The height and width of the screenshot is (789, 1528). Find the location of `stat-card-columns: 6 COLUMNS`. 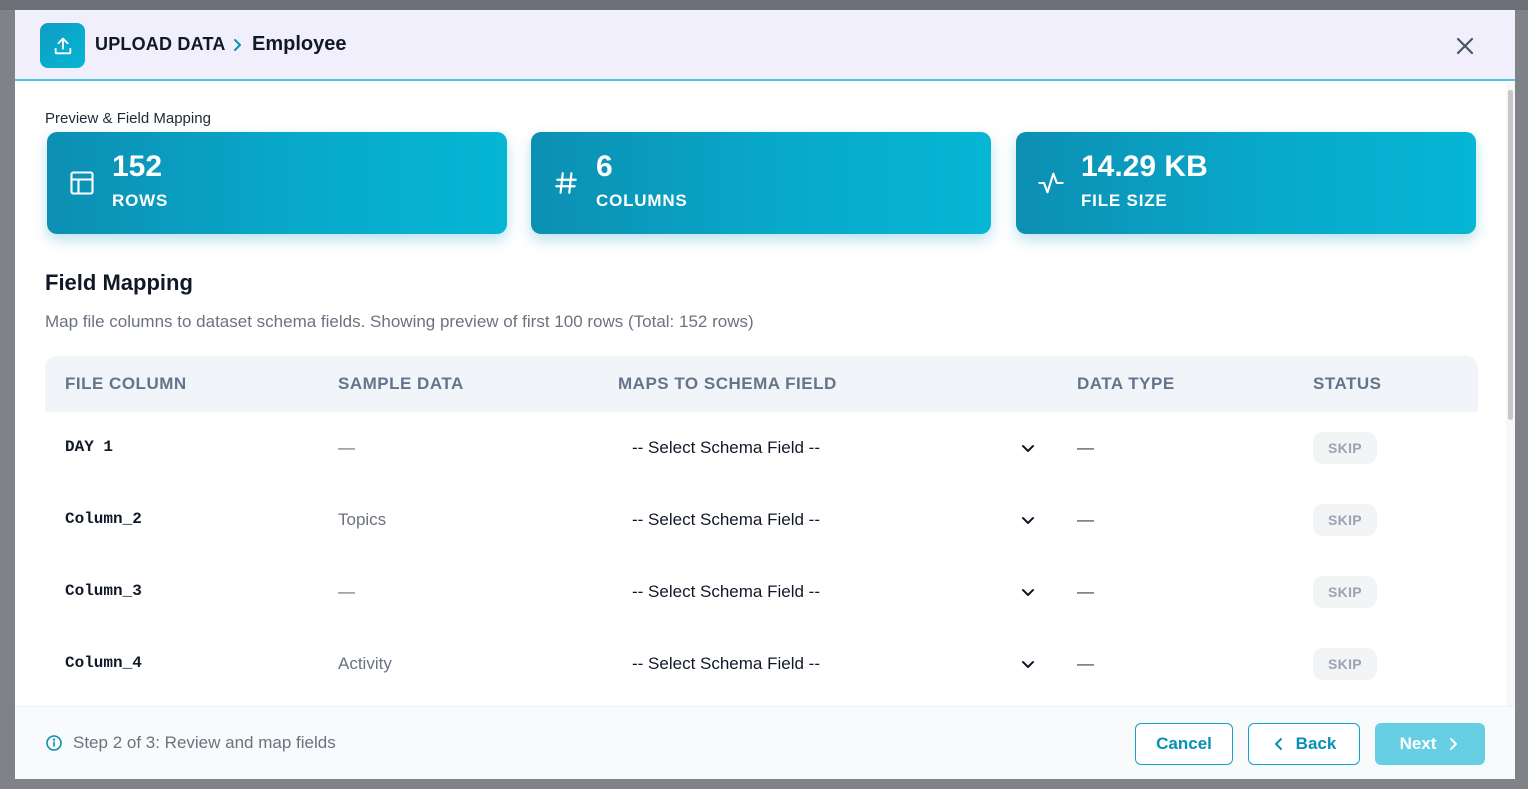

stat-card-columns: 6 COLUMNS is located at coordinates (761, 183).